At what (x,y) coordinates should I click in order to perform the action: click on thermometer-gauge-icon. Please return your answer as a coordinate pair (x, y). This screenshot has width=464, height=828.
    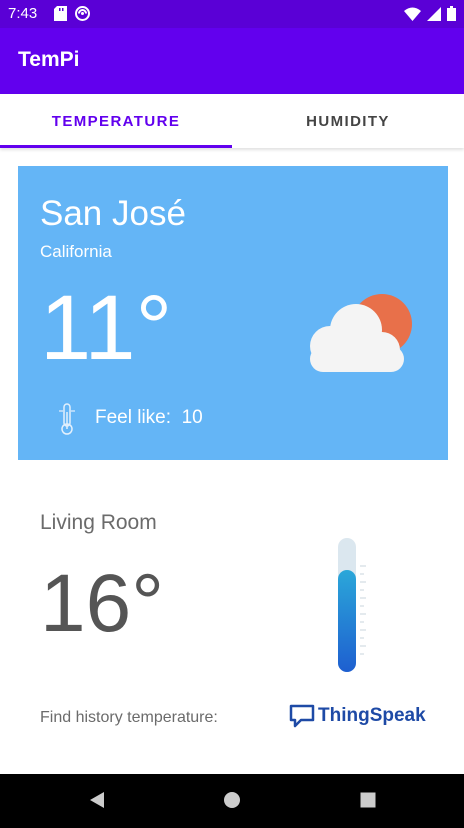
    Looking at the image, I should click on (352, 605).